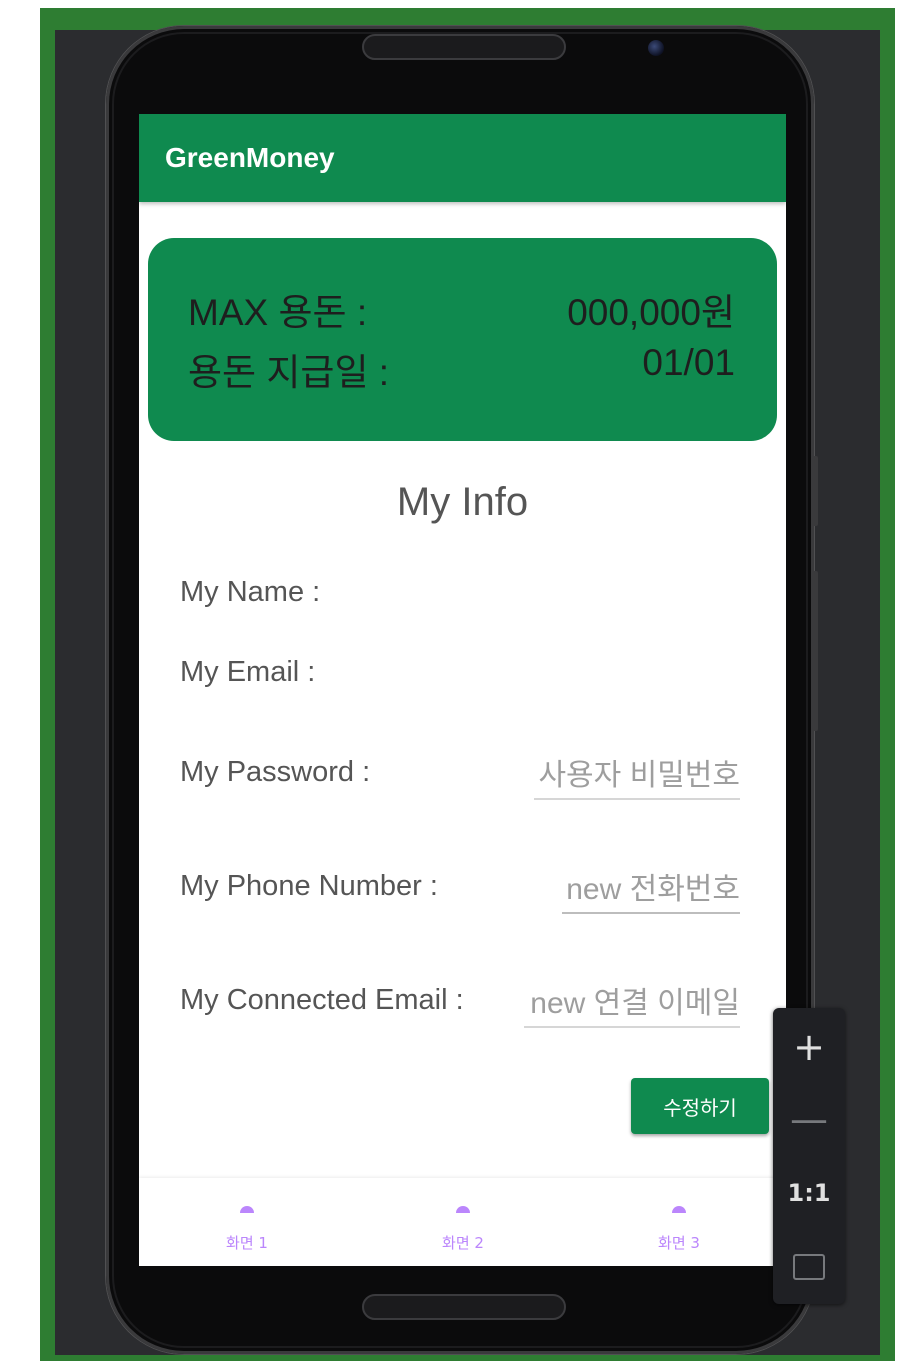  I want to click on name-label: My Name :, so click(250, 592).